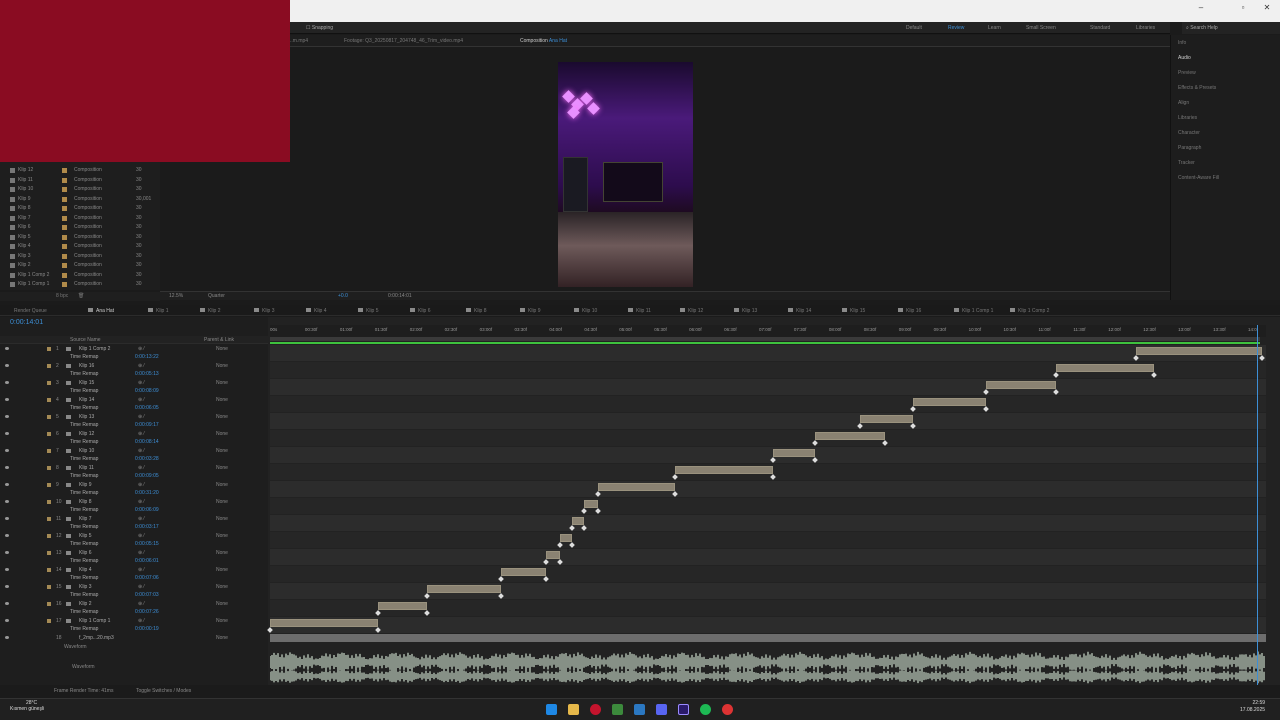  I want to click on file-explorer-icon, so click(573, 709).